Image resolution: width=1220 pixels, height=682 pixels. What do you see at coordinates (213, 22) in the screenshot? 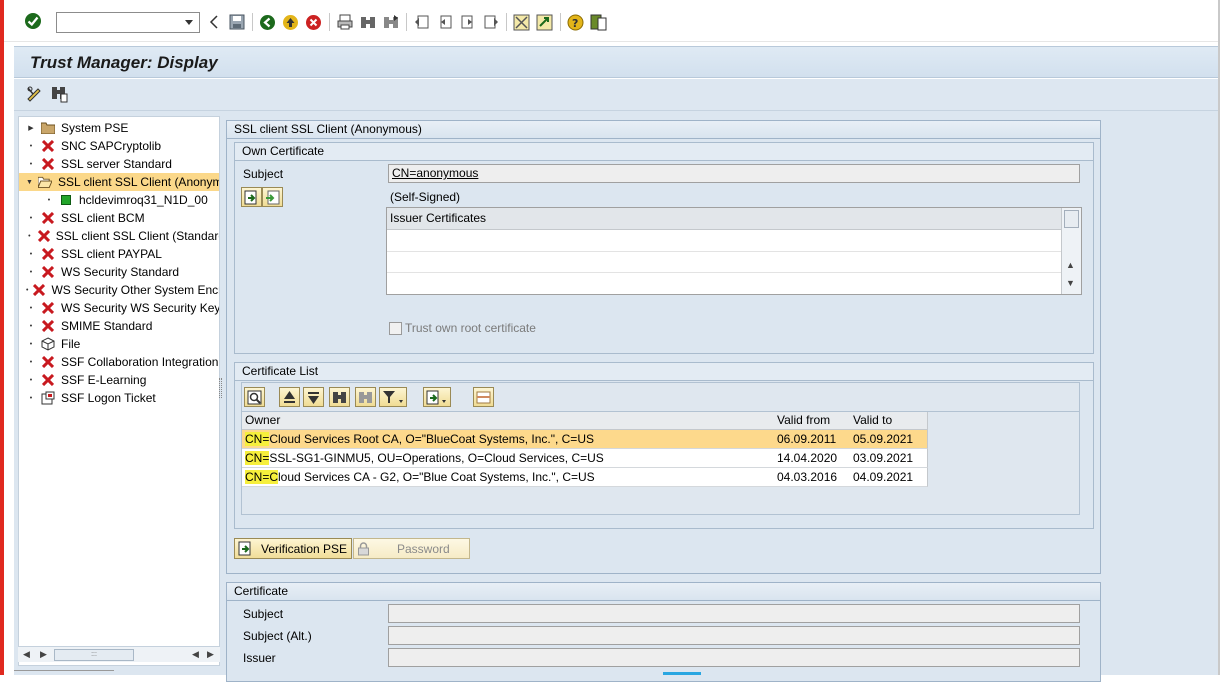
I see `back-arrow-icon` at bounding box center [213, 22].